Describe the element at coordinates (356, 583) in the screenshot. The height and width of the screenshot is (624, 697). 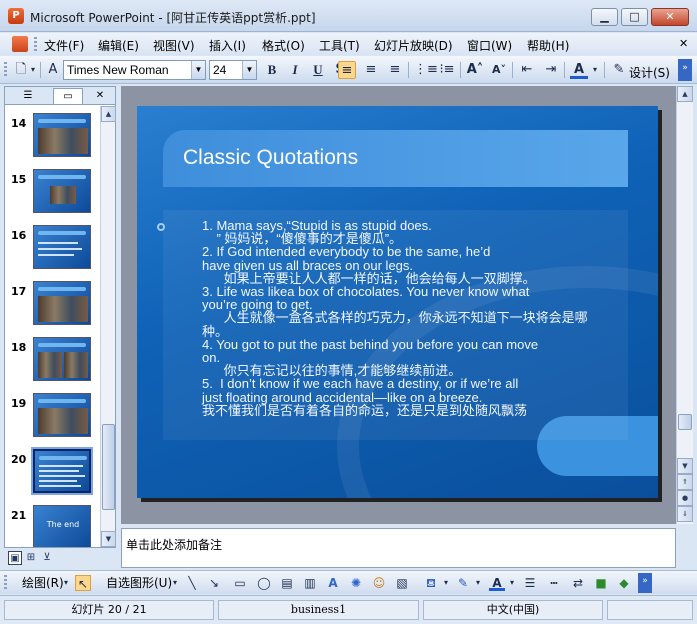
I see `diagram-icon: ✺` at that location.